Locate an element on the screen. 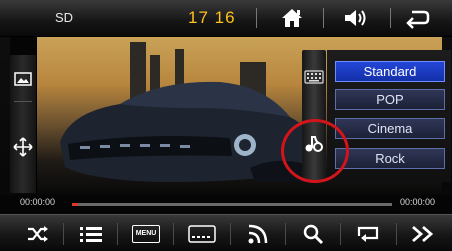 The height and width of the screenshot is (251, 452). source-label: SD is located at coordinates (64, 17).